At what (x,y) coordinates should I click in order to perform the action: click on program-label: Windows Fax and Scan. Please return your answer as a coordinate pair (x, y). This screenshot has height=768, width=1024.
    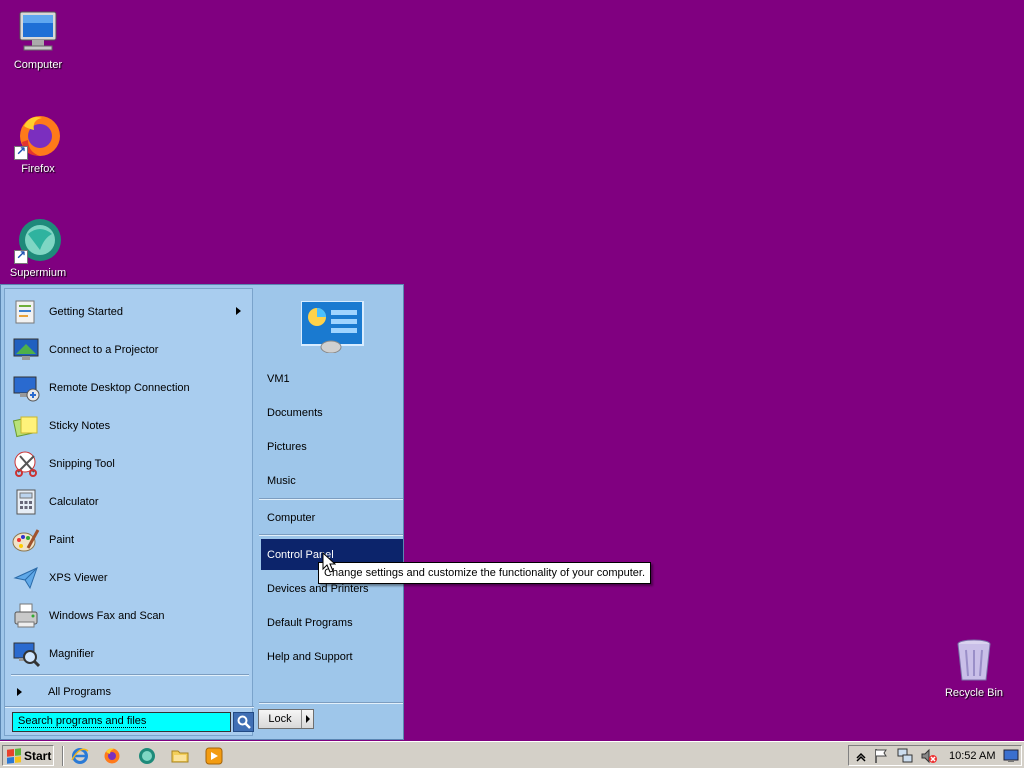
    Looking at the image, I should click on (107, 616).